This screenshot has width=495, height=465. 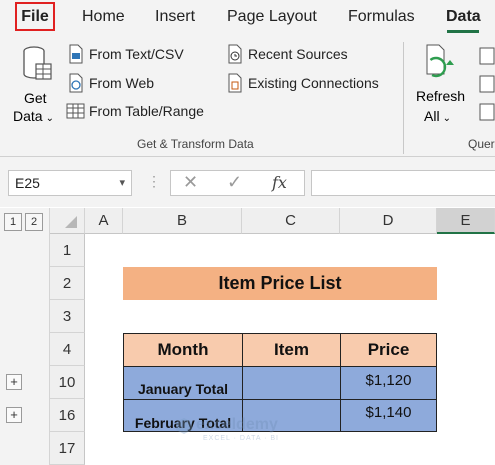 I want to click on row-header: 1, so click(x=67, y=250).